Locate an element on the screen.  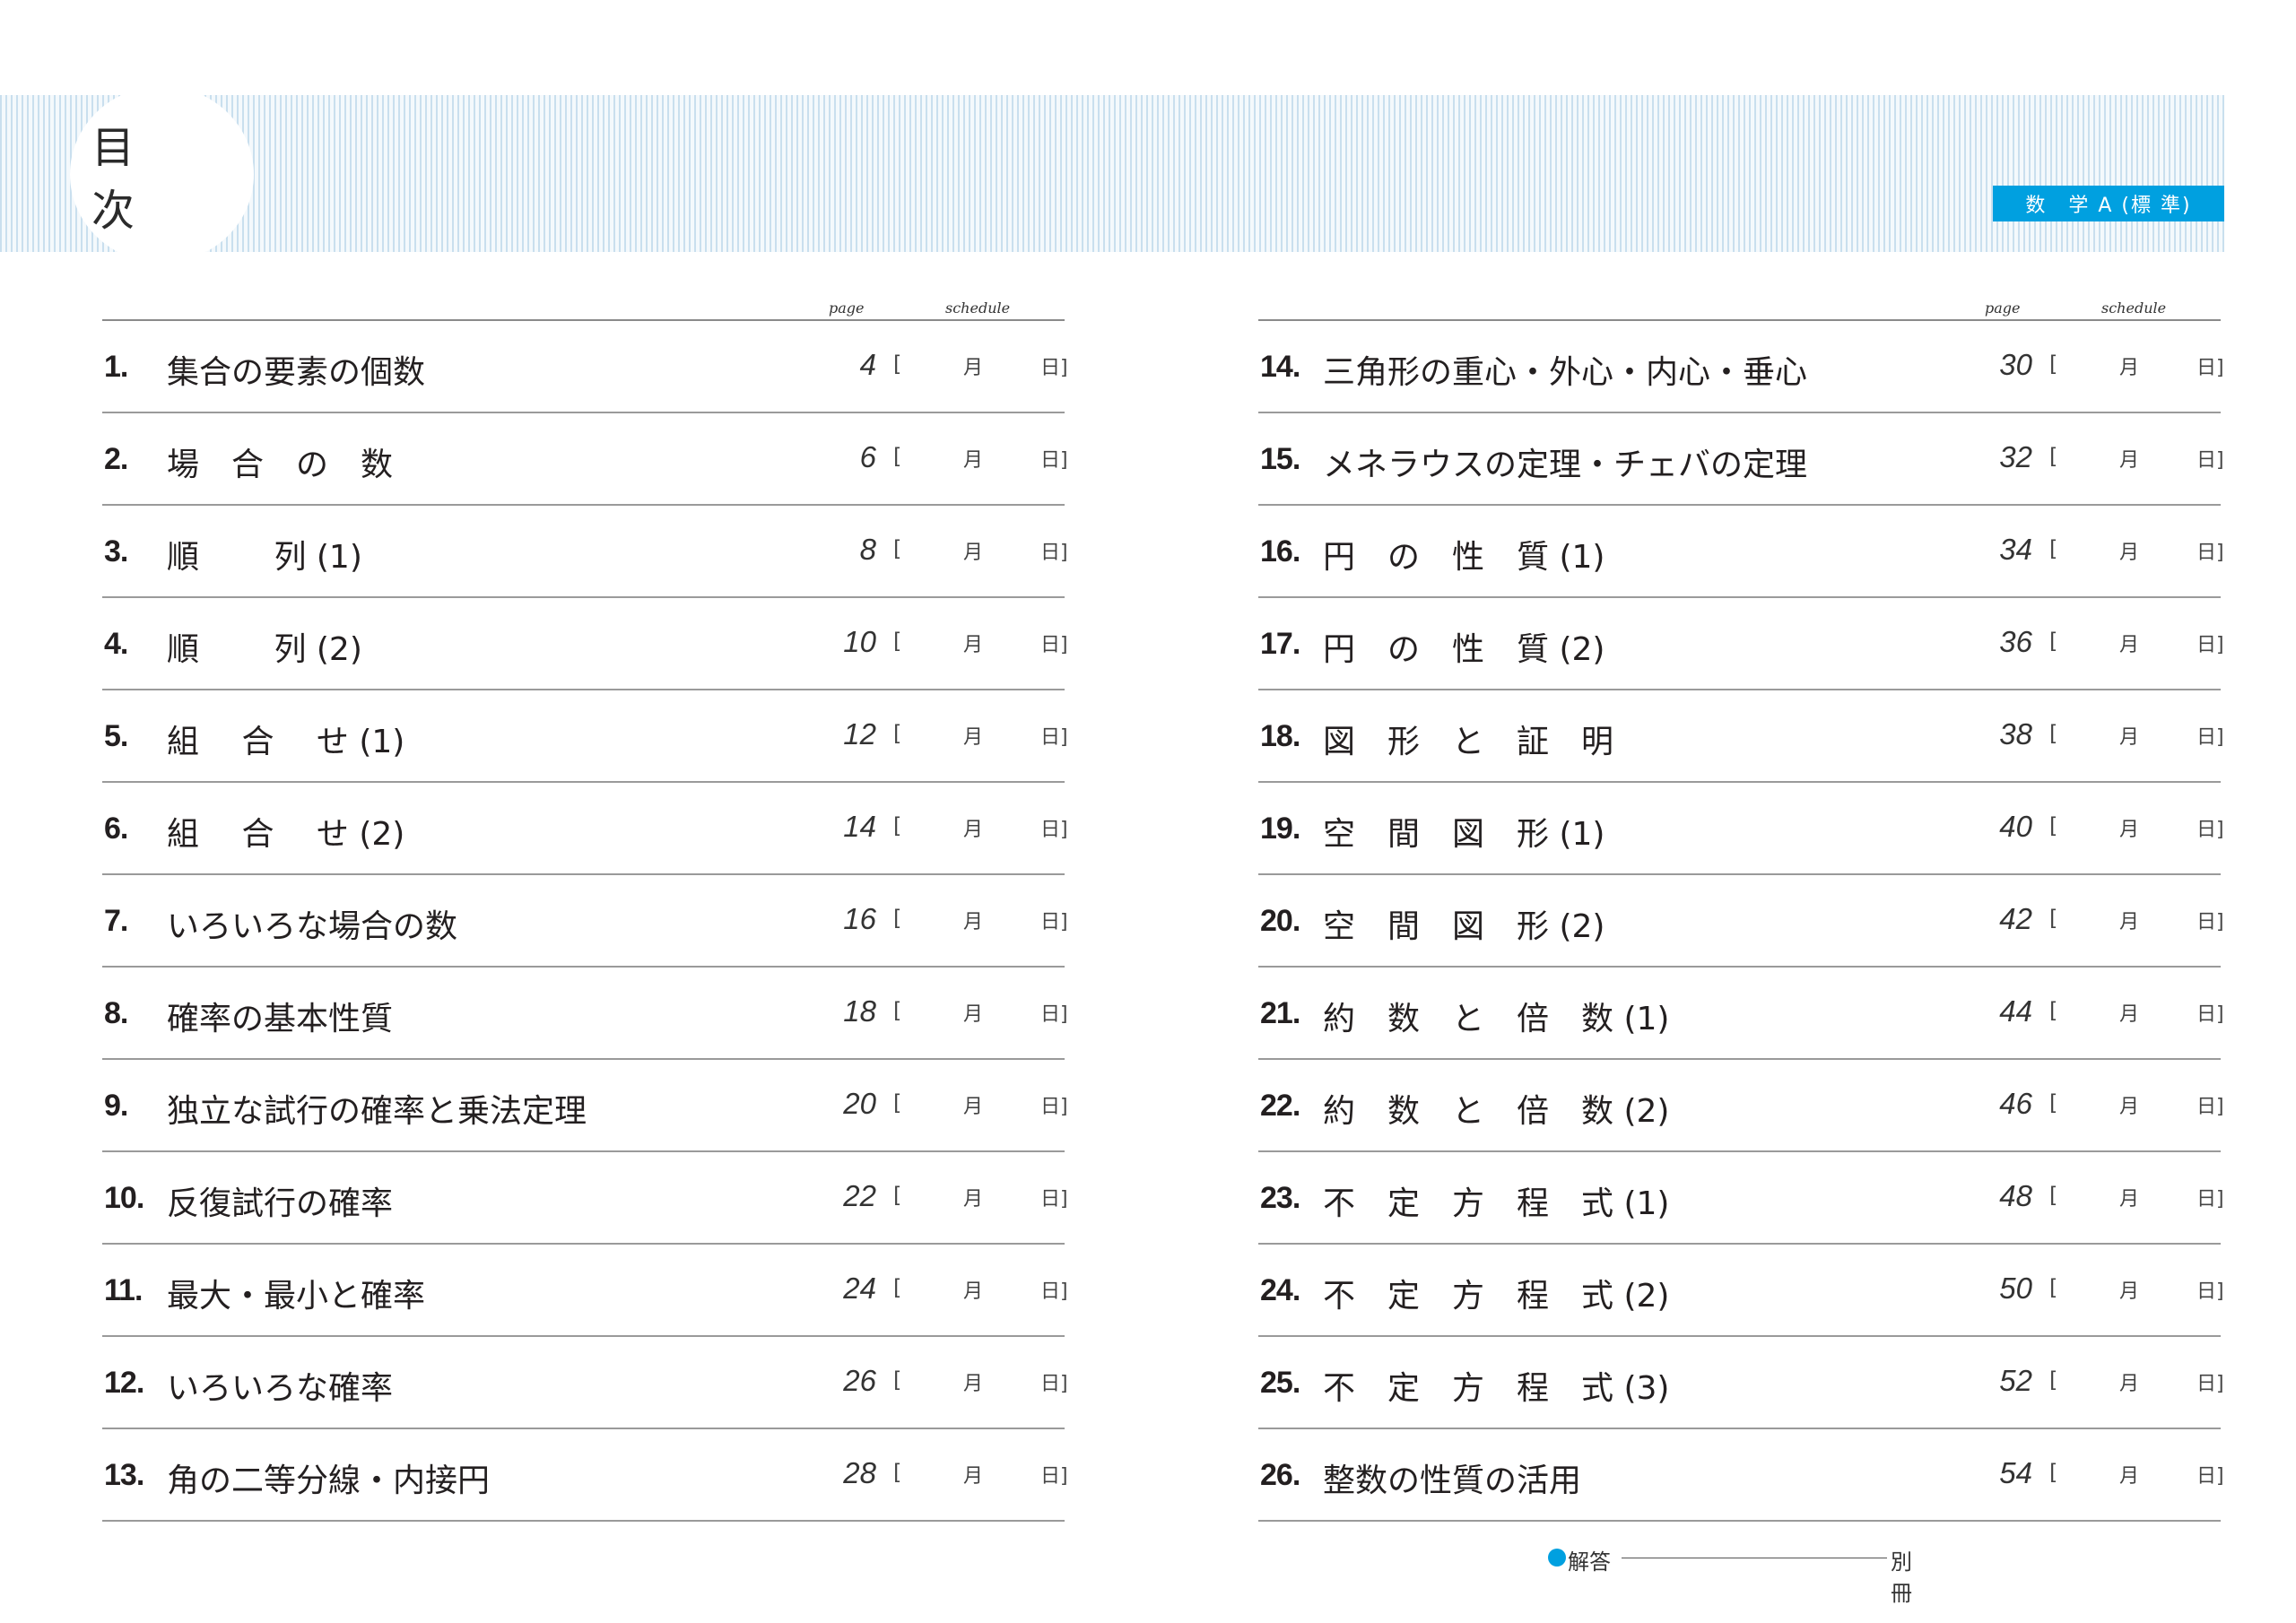
chapter-number: 14. is located at coordinates (1280, 367).